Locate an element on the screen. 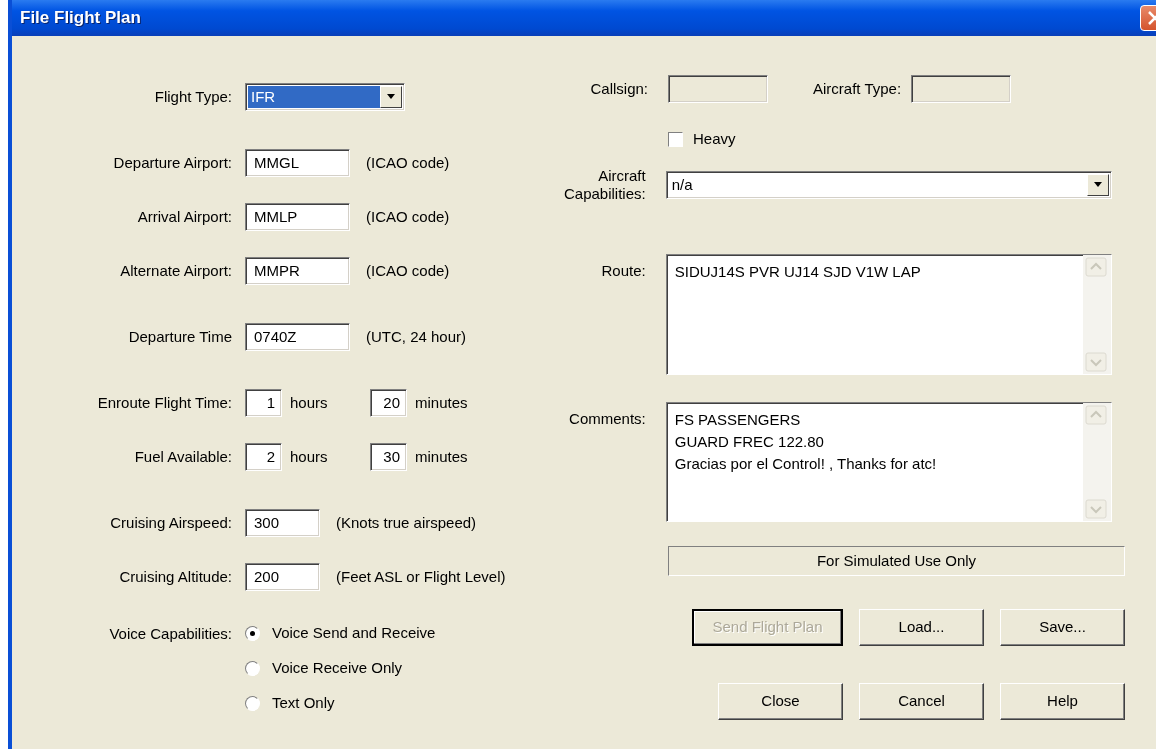  field-label: Fuel Available: is located at coordinates (182, 456).